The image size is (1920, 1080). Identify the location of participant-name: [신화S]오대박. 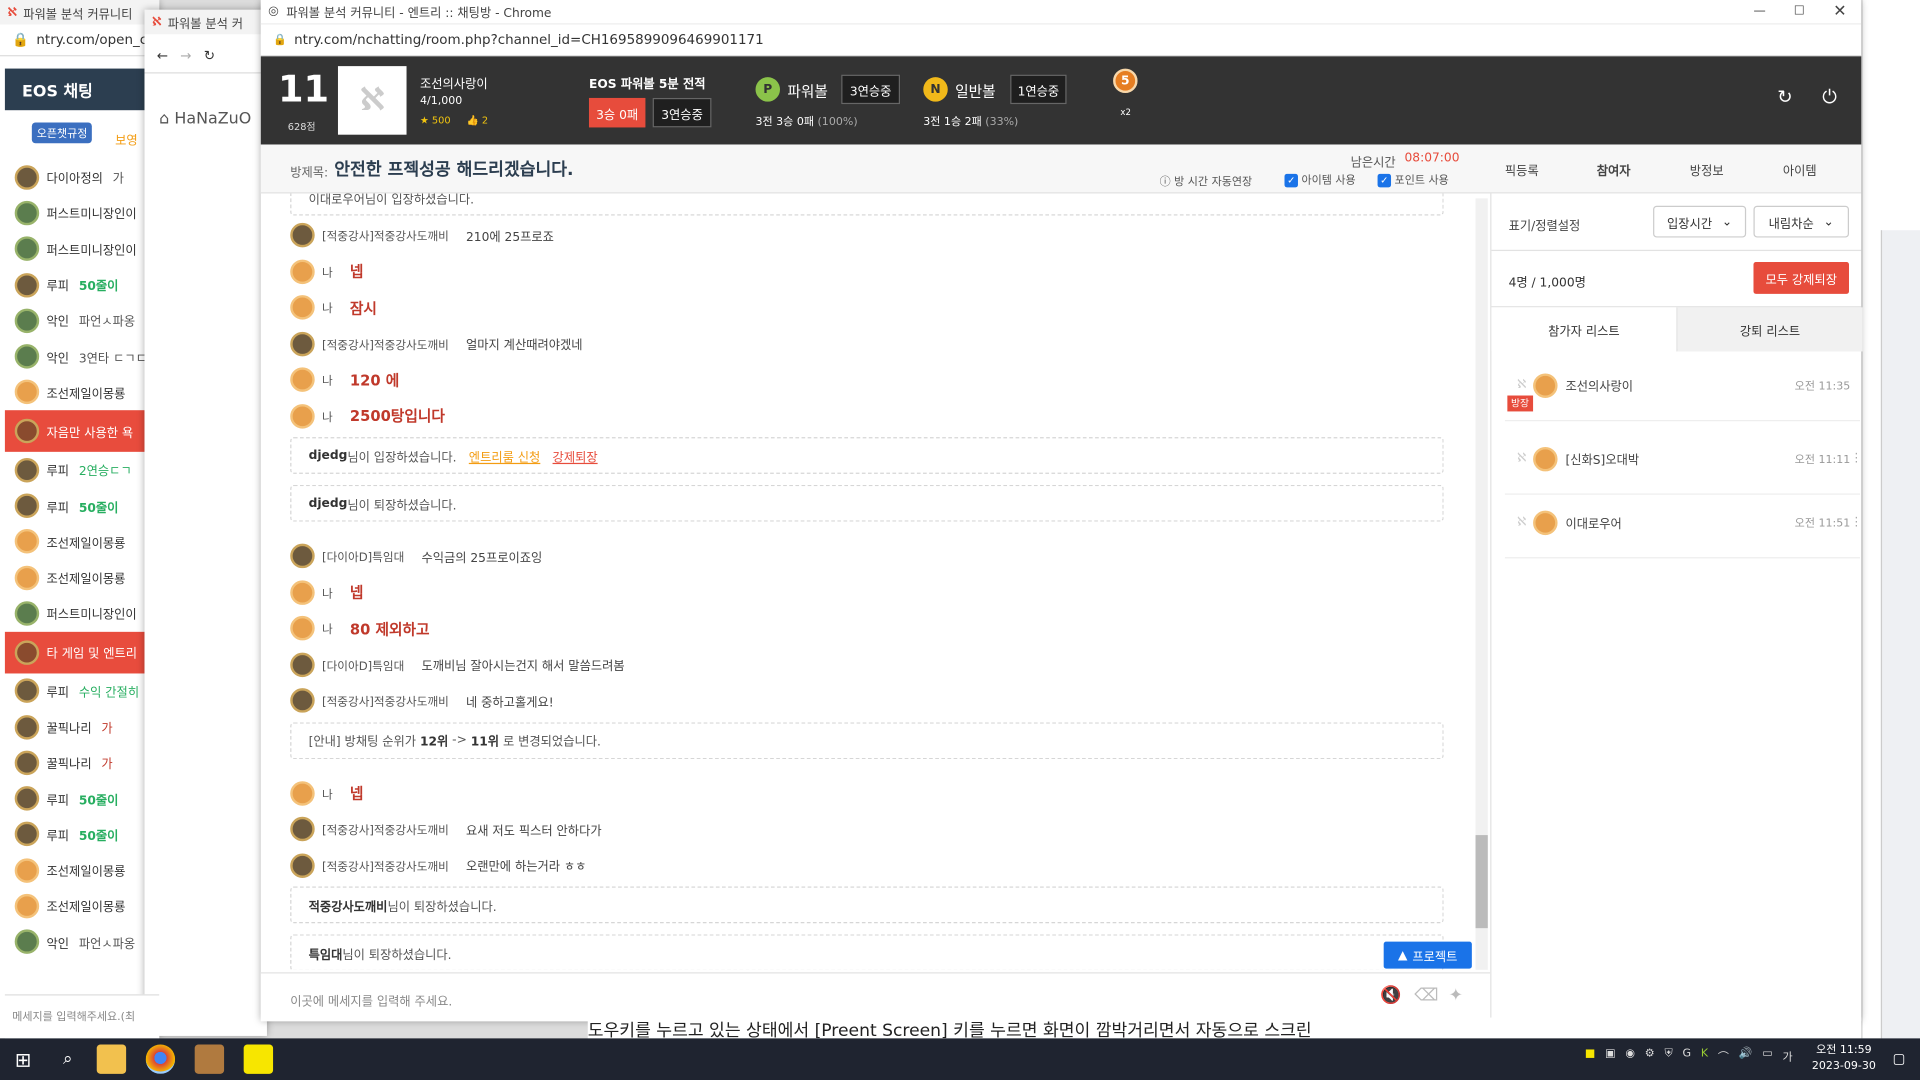
(1602, 458).